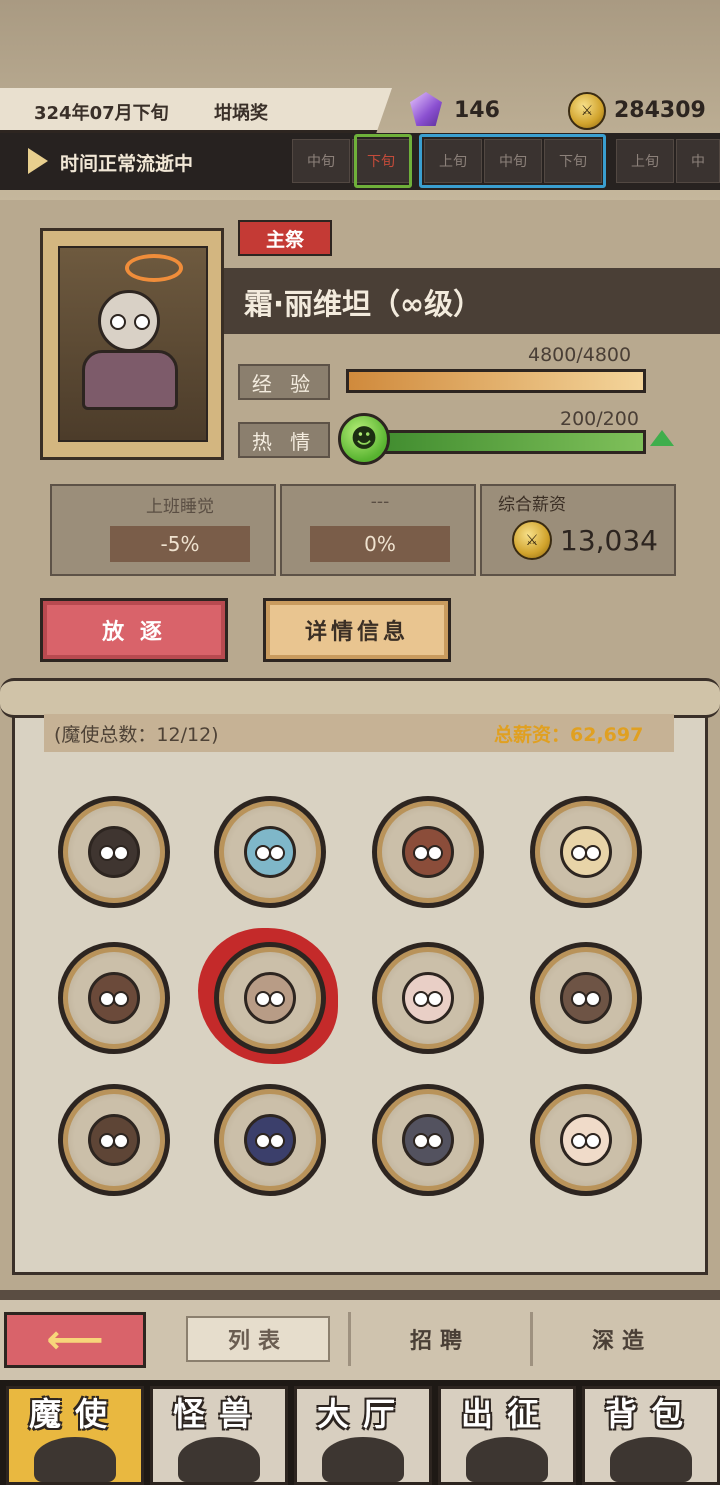 The height and width of the screenshot is (1485, 720). Describe the element at coordinates (651, 1459) in the screenshot. I see `backpack-icon` at that location.